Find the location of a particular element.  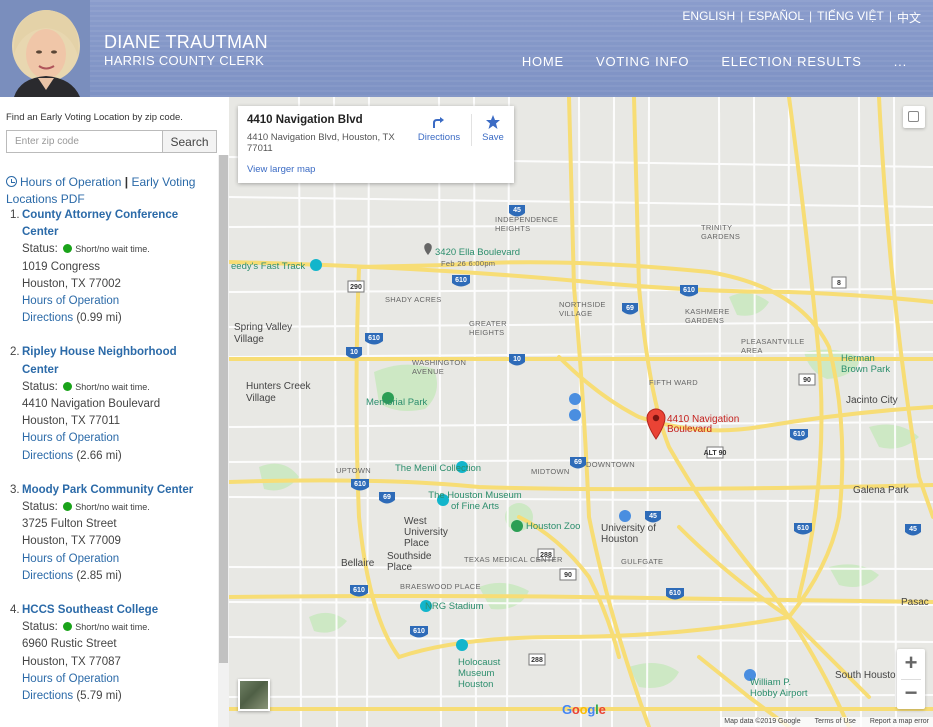

map-label-ella: 3420 Ella Boulevard is located at coordinates (478, 252).